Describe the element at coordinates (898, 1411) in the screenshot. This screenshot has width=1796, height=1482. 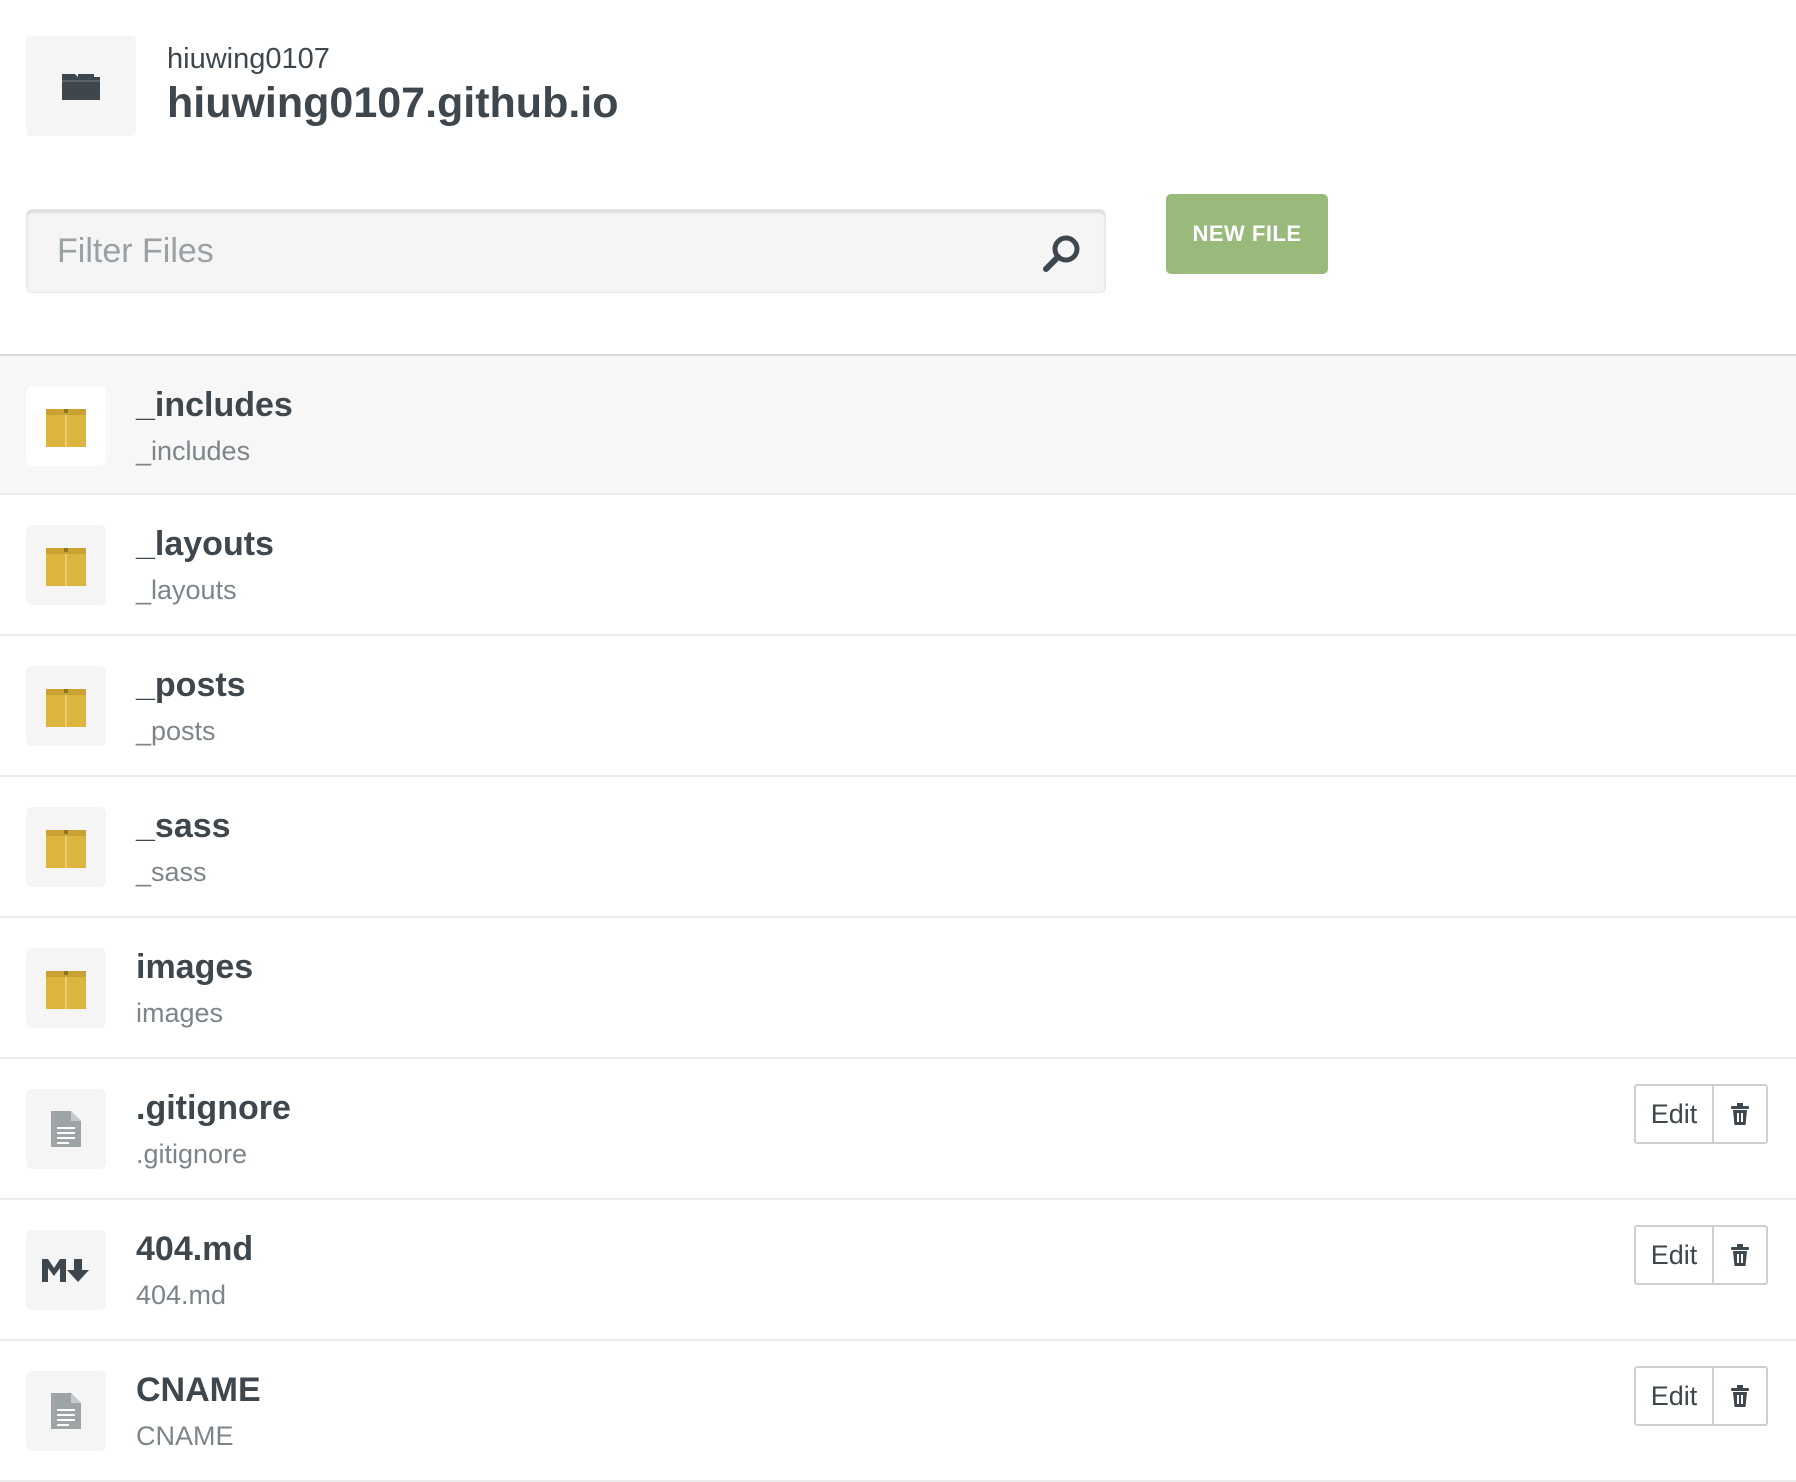
I see `file-row: CNAME CNAME Edit` at that location.